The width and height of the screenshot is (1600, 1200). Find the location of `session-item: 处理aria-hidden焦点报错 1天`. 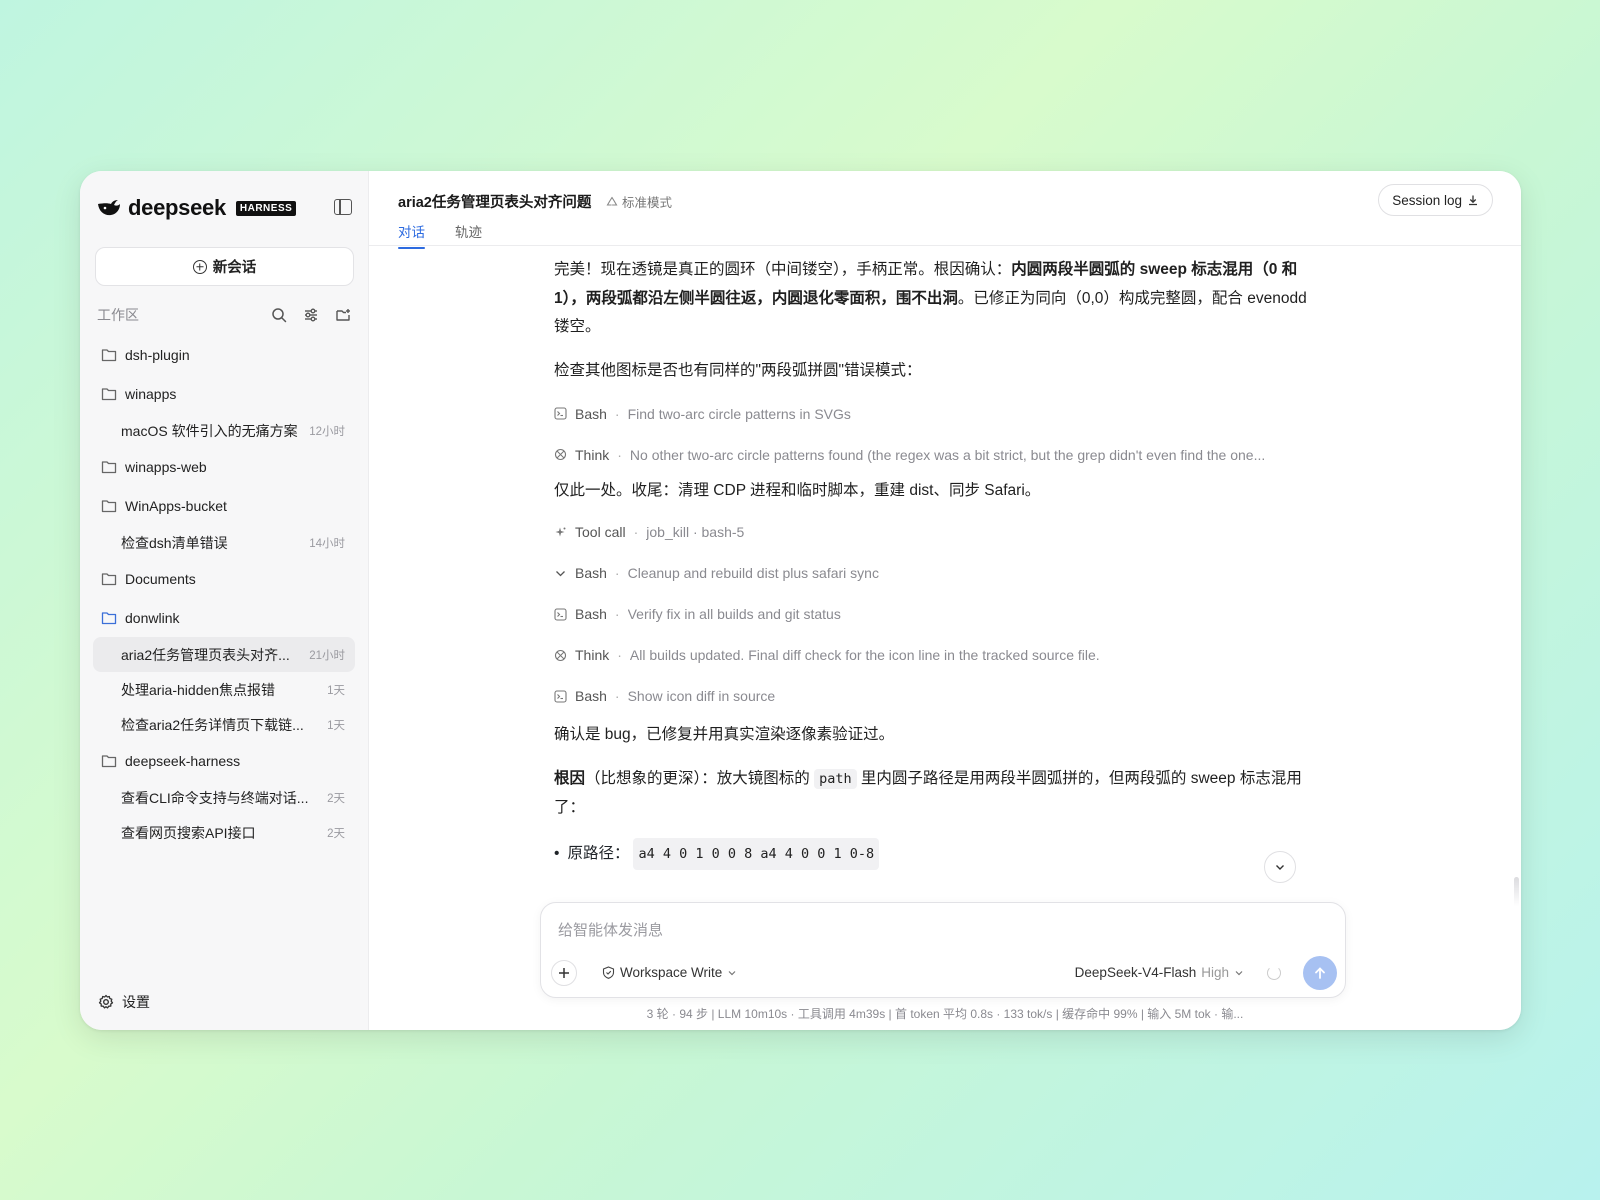

session-item: 处理aria-hidden焦点报错 1天 is located at coordinates (224, 689).